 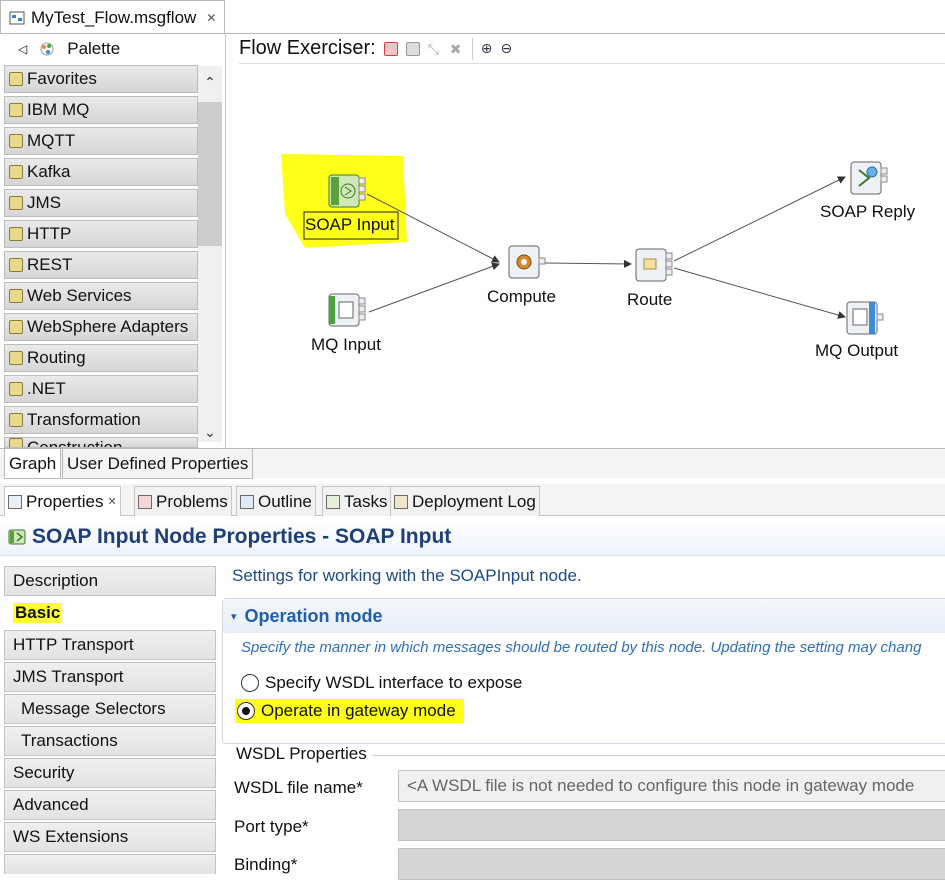 I want to click on tab-properties: Properties ✕, so click(x=62, y=501).